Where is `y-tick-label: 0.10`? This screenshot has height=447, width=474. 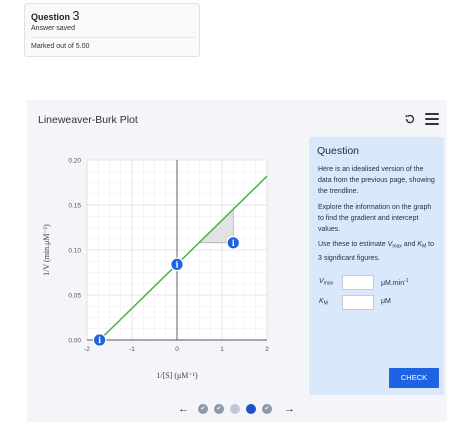
y-tick-label: 0.10 is located at coordinates (74, 251).